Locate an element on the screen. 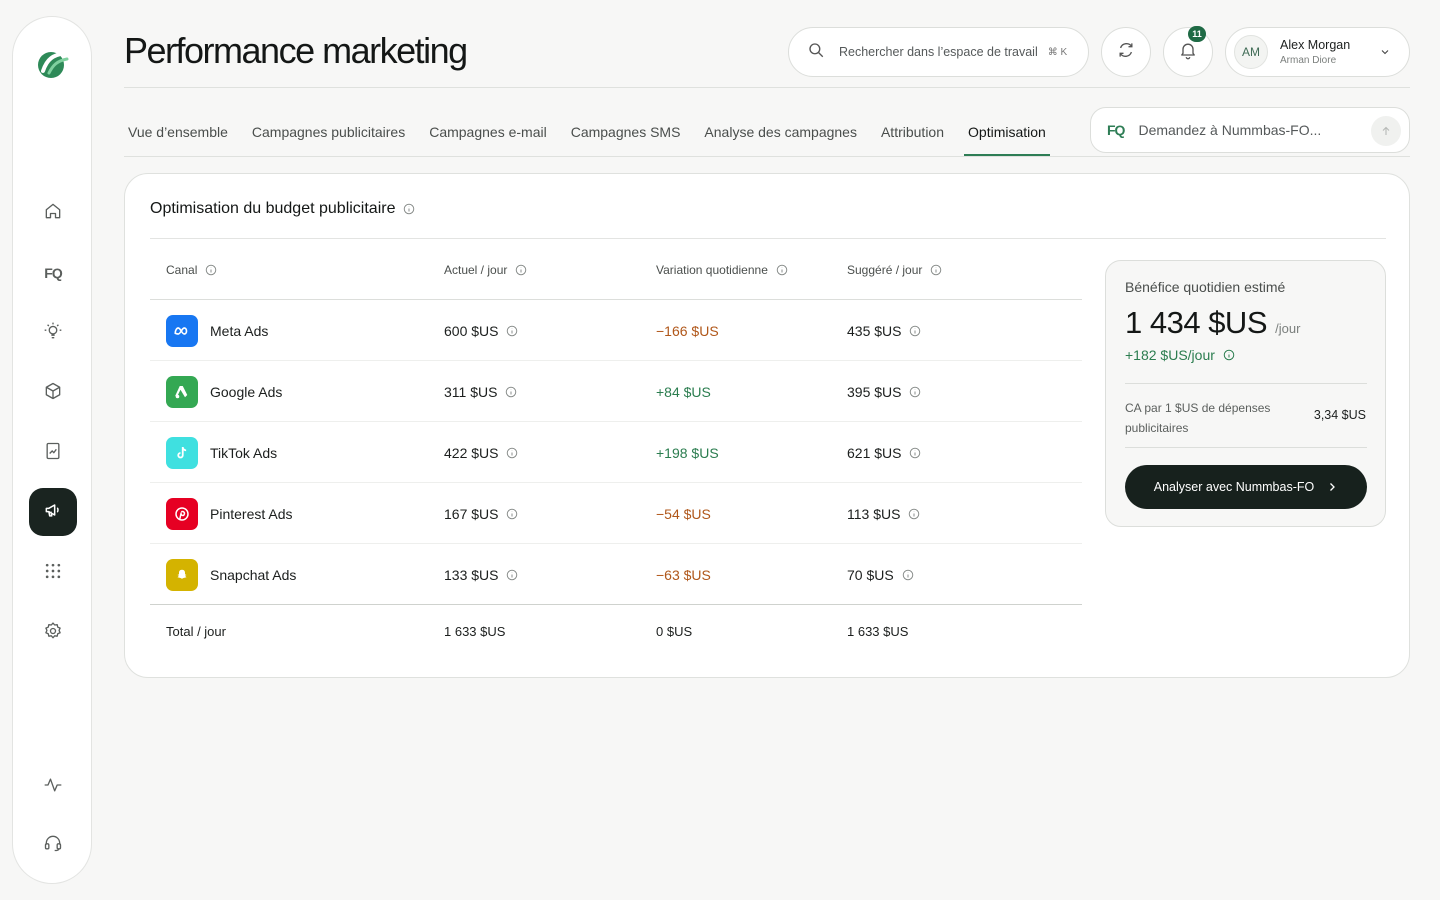 The width and height of the screenshot is (1440, 900). grid-icon is located at coordinates (53, 573).